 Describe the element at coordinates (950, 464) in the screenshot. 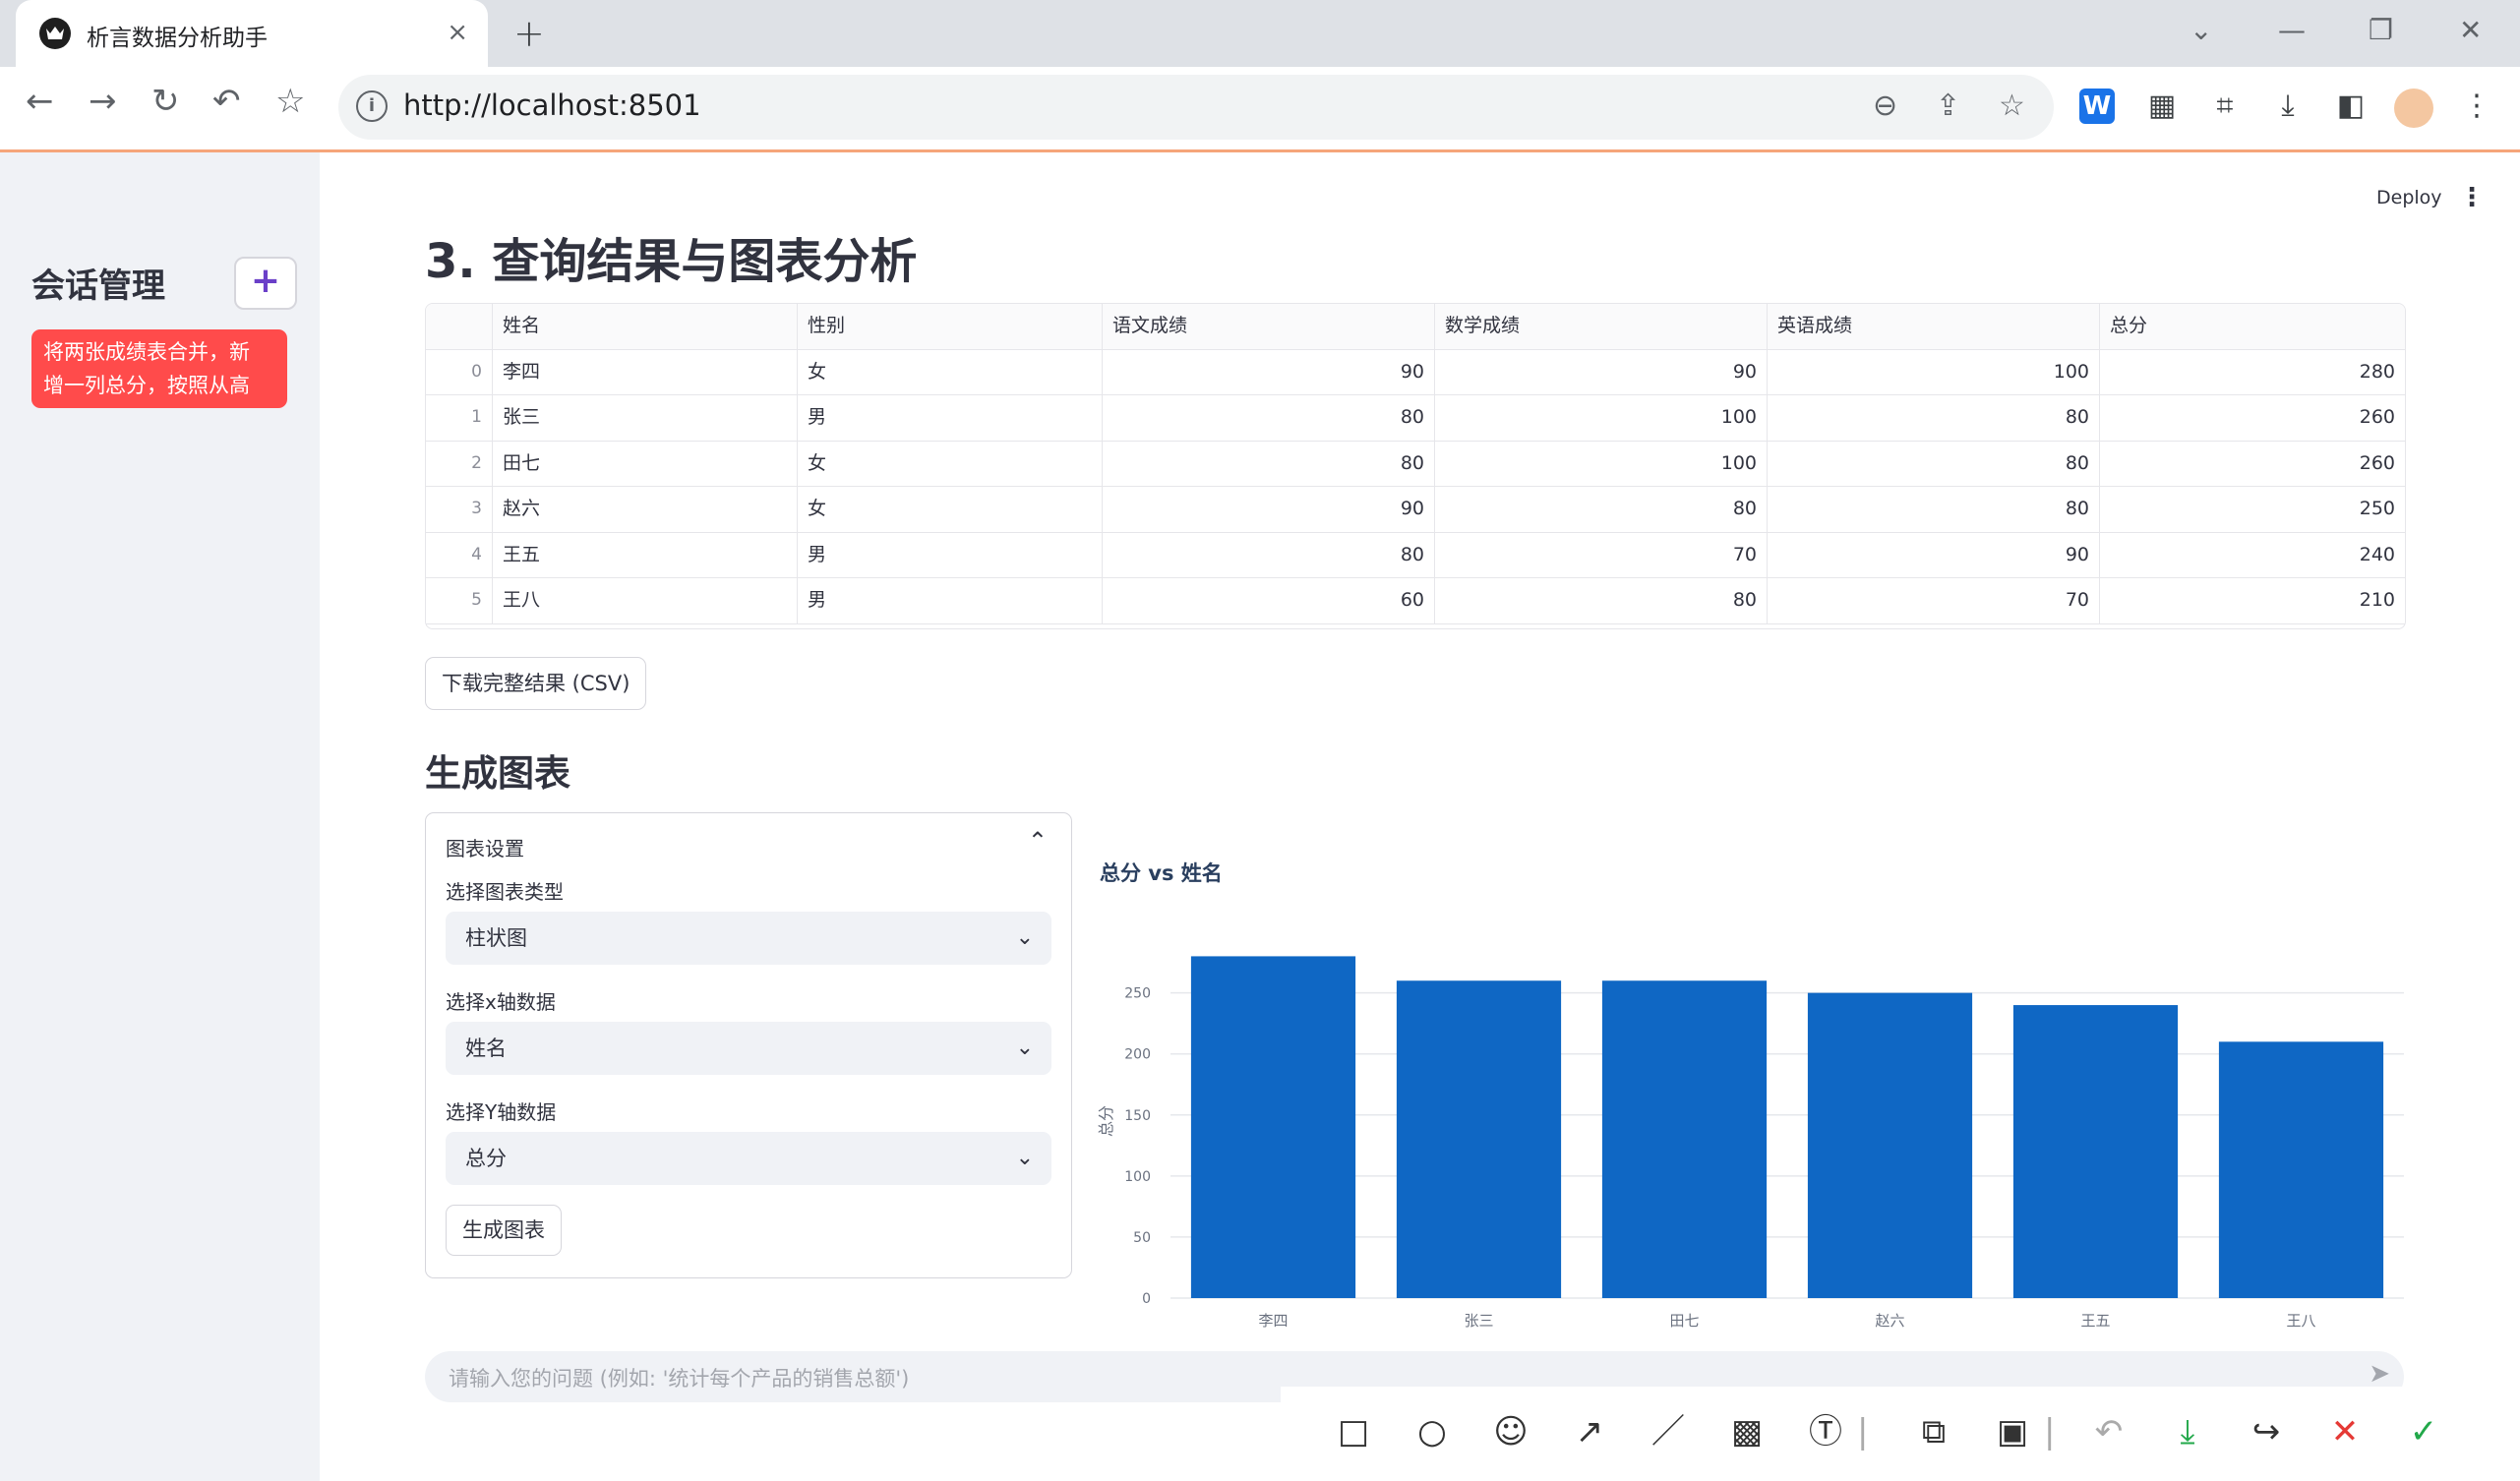

I see `table-cell: 女` at that location.